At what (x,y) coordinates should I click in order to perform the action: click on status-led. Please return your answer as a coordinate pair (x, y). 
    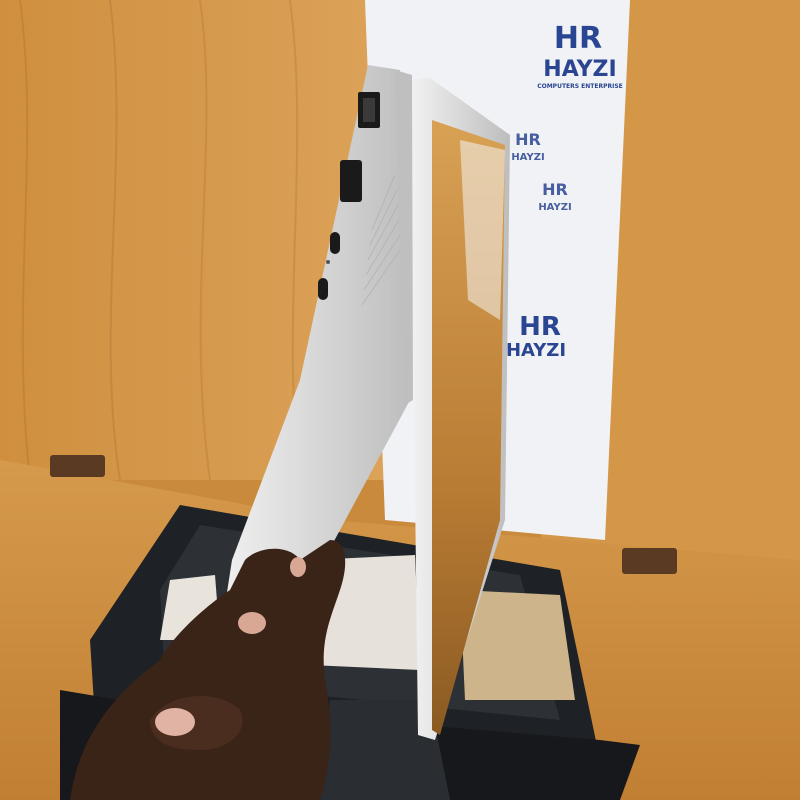
    Looking at the image, I should click on (328, 262).